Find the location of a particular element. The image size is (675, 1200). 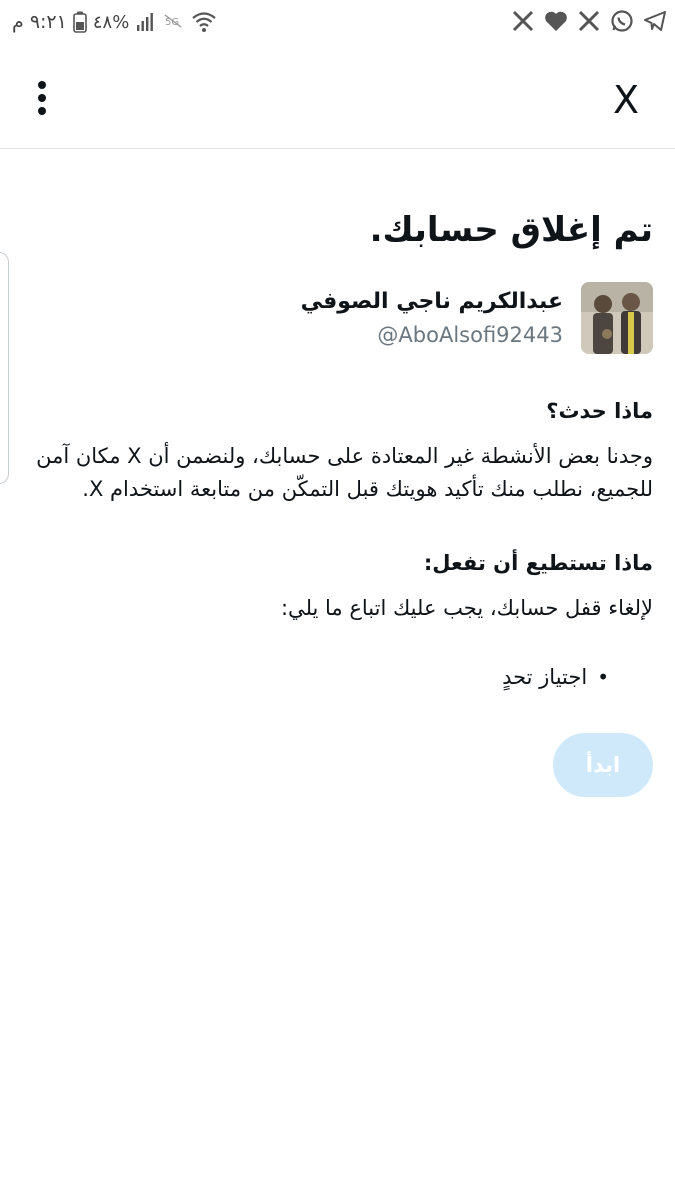

list-item: • اجتياز تحدٍ is located at coordinates (315, 677).